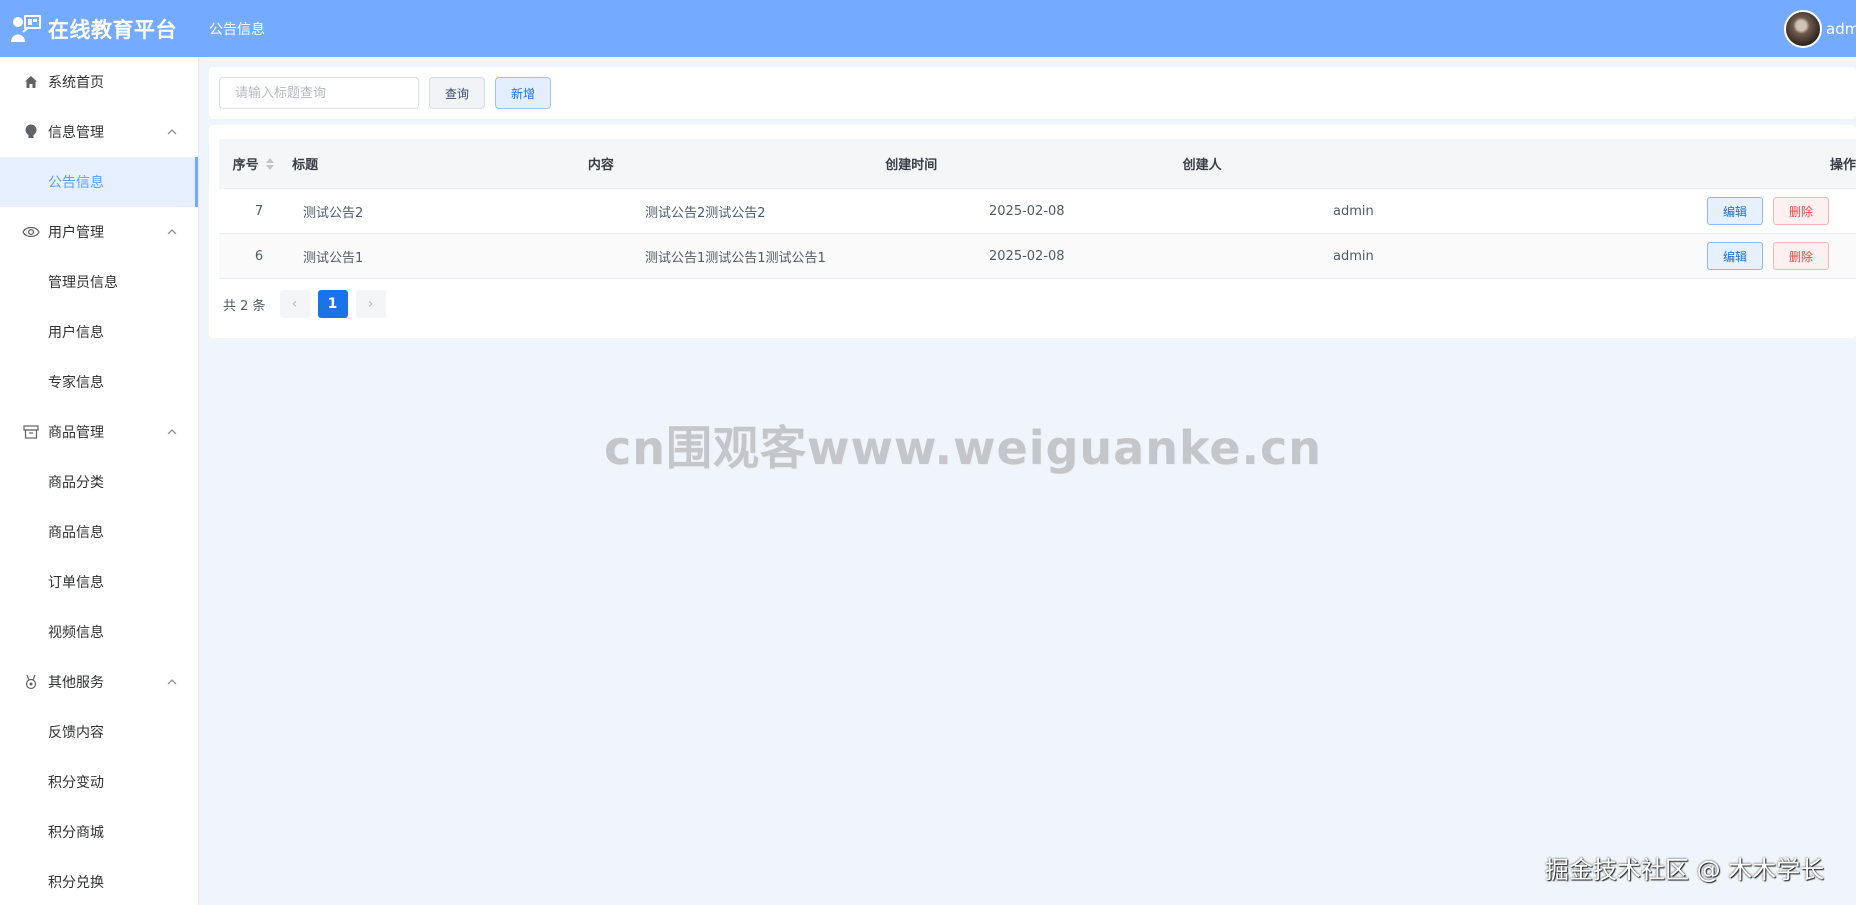 The height and width of the screenshot is (905, 1856). What do you see at coordinates (270, 164) in the screenshot?
I see `sort-icon` at bounding box center [270, 164].